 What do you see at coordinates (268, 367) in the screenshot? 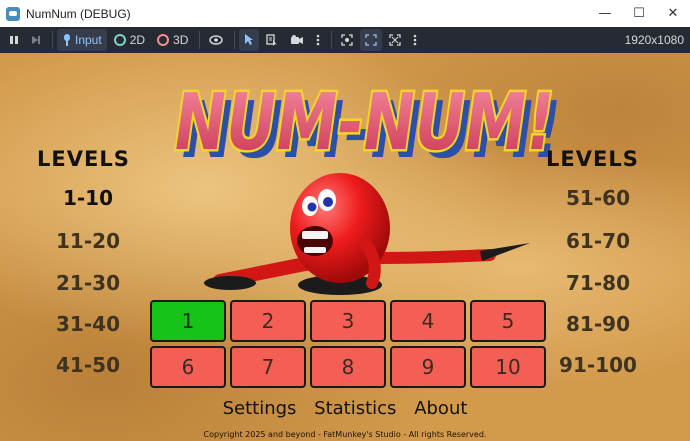
I see `level-button-7: 7` at bounding box center [268, 367].